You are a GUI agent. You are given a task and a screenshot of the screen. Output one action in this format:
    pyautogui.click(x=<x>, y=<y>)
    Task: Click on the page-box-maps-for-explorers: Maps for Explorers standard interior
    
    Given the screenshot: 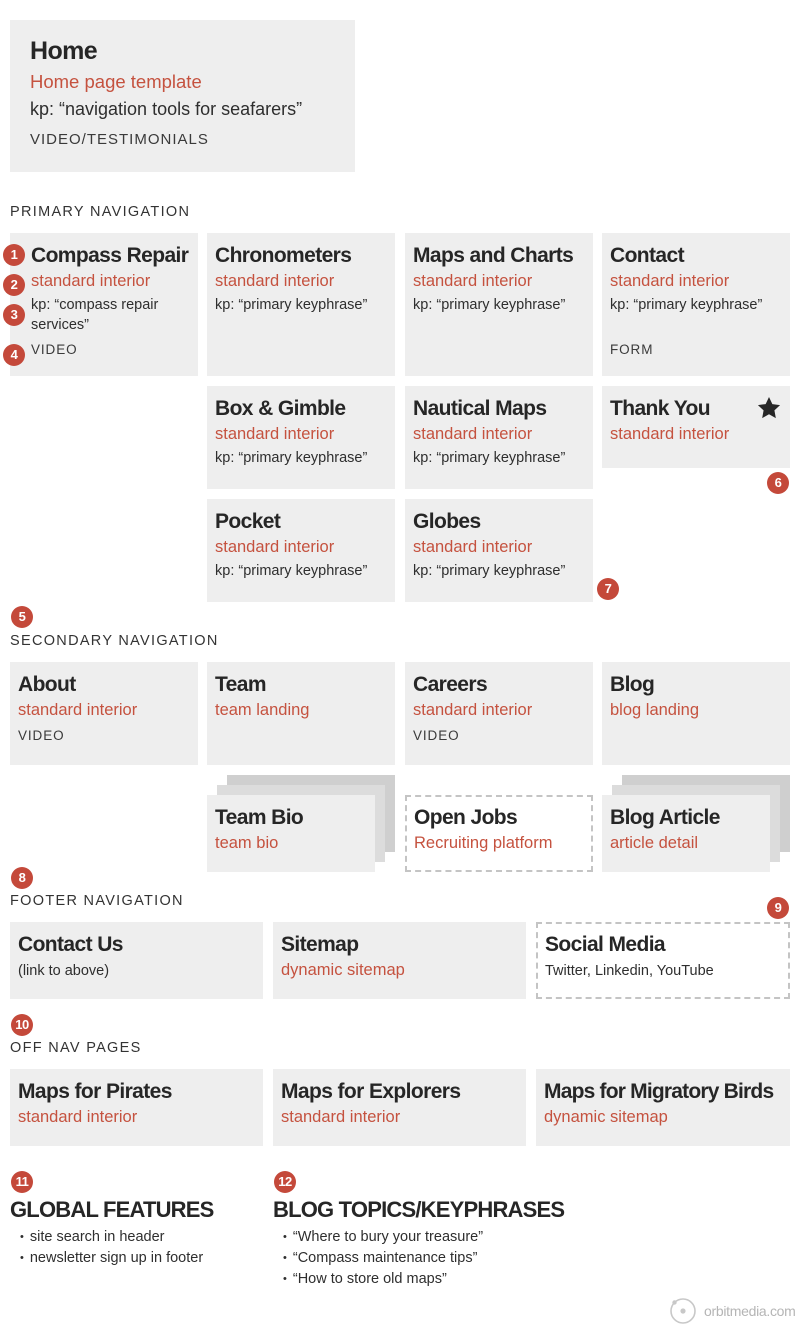 What is the action you would take?
    pyautogui.click(x=399, y=1107)
    